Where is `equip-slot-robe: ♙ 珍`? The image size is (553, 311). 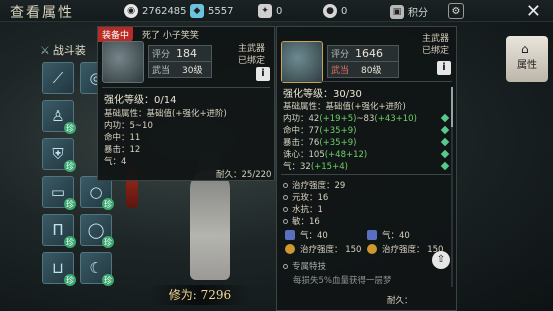
equip-slot-robe: ♙ 珍 is located at coordinates (59, 117).